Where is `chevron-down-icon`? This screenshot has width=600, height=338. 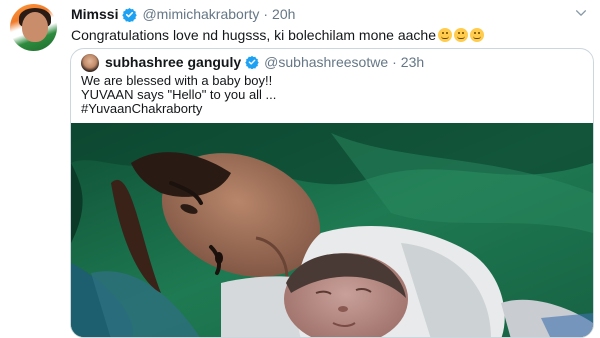
chevron-down-icon is located at coordinates (581, 13).